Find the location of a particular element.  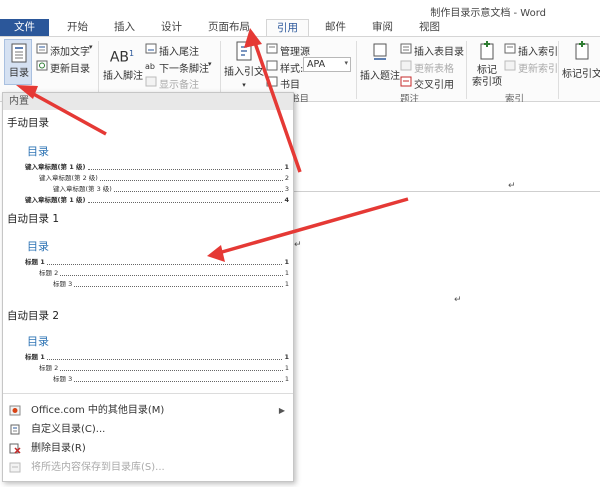

save-selection-icon is located at coordinates (15, 467).